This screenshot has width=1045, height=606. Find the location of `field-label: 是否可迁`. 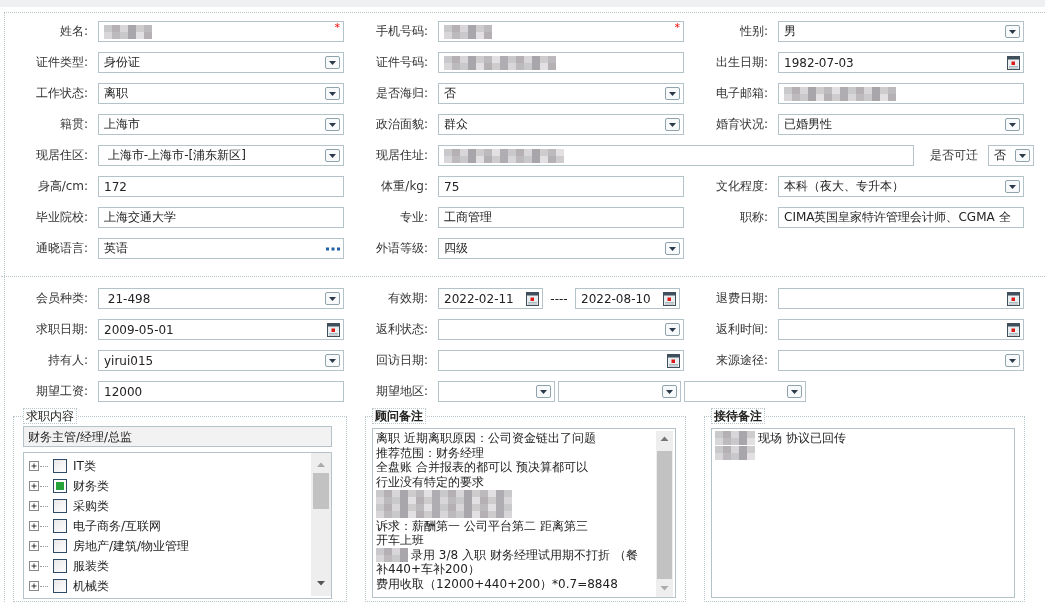

field-label: 是否可迁 is located at coordinates (953, 155).